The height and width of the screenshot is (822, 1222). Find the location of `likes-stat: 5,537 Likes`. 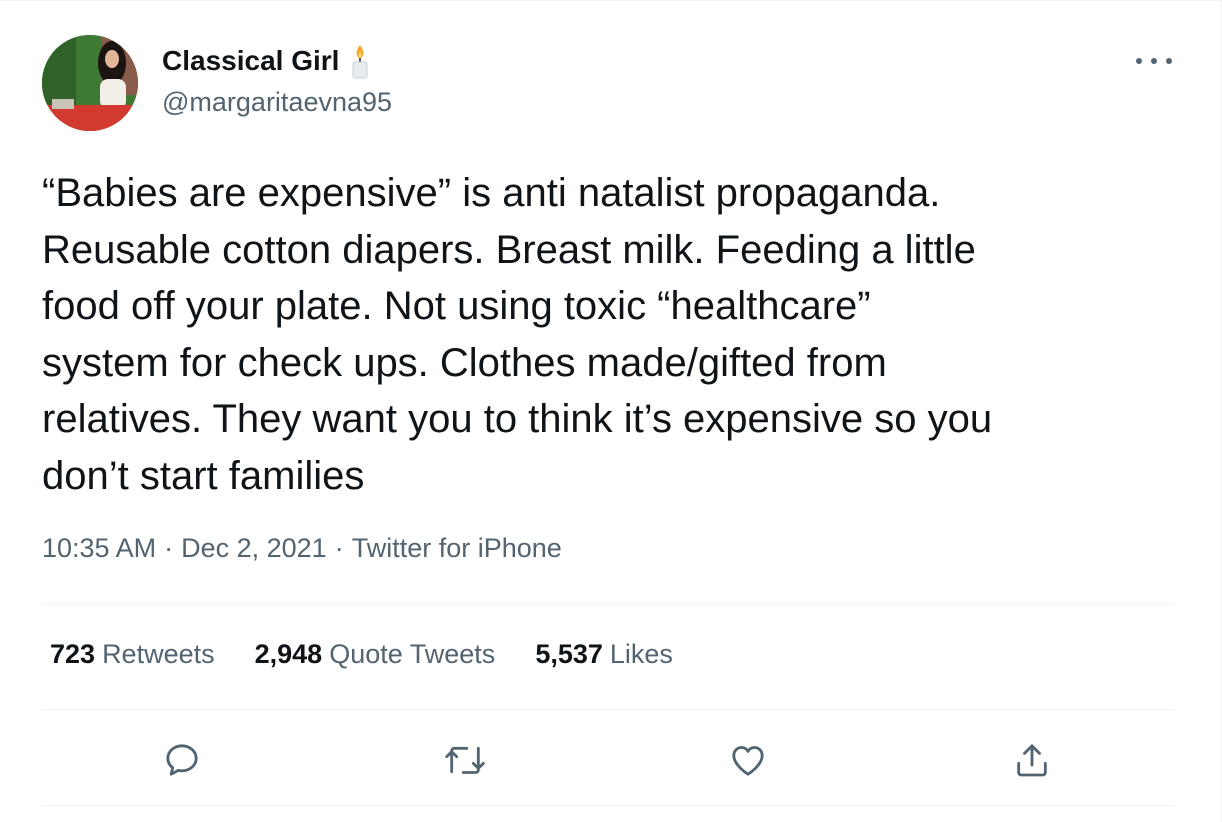

likes-stat: 5,537 Likes is located at coordinates (604, 654).